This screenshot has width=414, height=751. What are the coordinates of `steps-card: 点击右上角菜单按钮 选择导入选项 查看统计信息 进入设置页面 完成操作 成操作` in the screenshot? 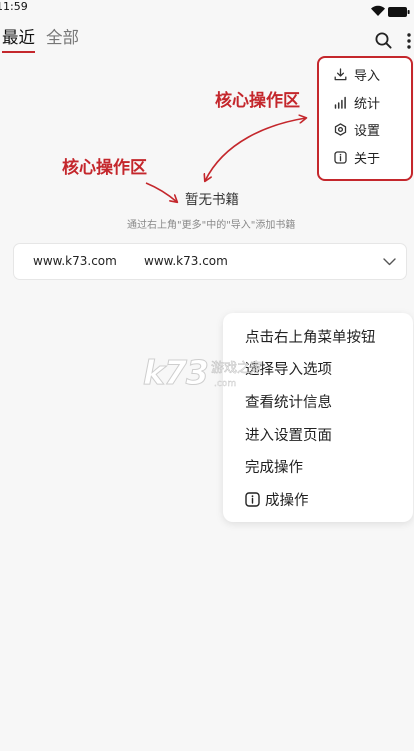 It's located at (318, 417).